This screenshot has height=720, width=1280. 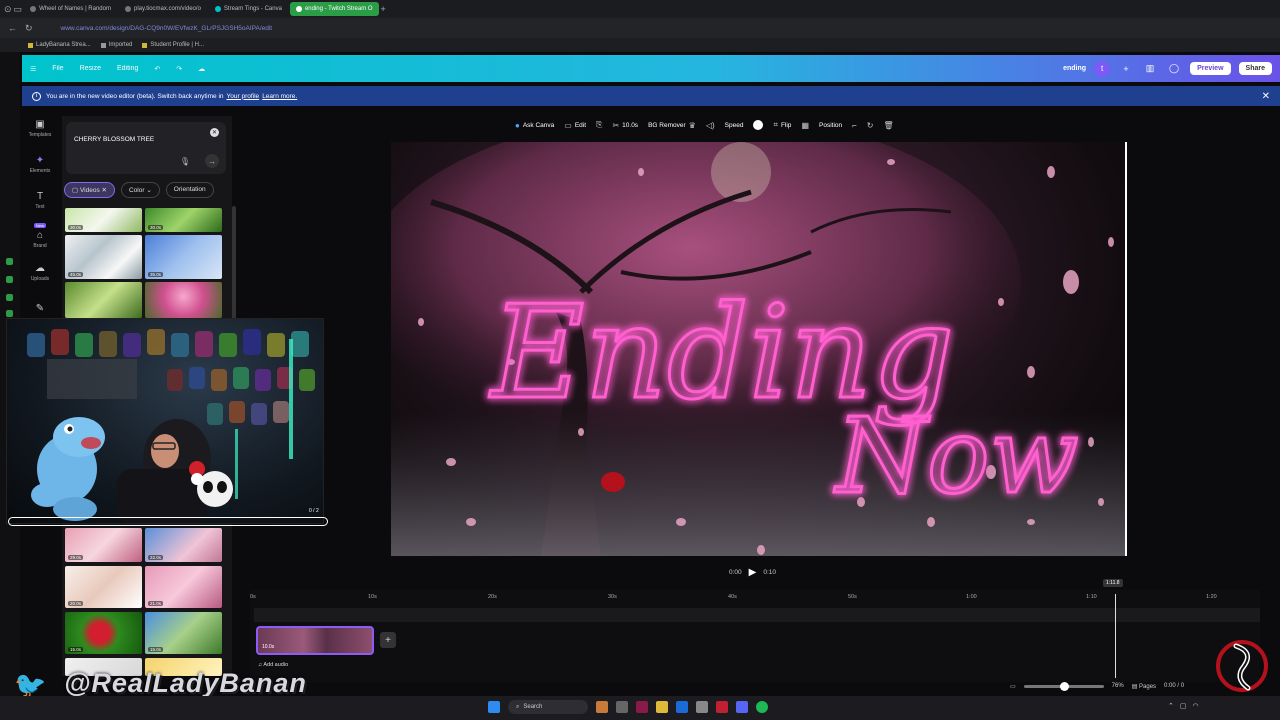 What do you see at coordinates (29, 28) in the screenshot?
I see `reload-icon: ↻` at bounding box center [29, 28].